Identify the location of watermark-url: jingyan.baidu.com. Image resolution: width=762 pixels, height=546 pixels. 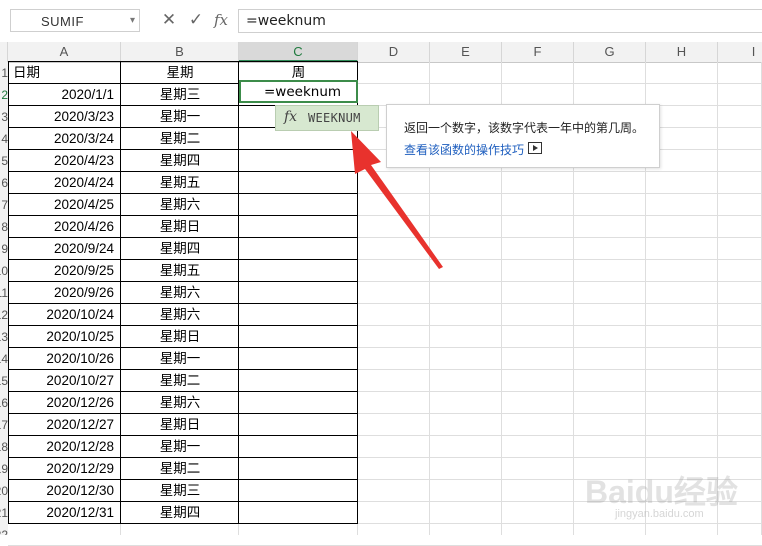
(659, 514).